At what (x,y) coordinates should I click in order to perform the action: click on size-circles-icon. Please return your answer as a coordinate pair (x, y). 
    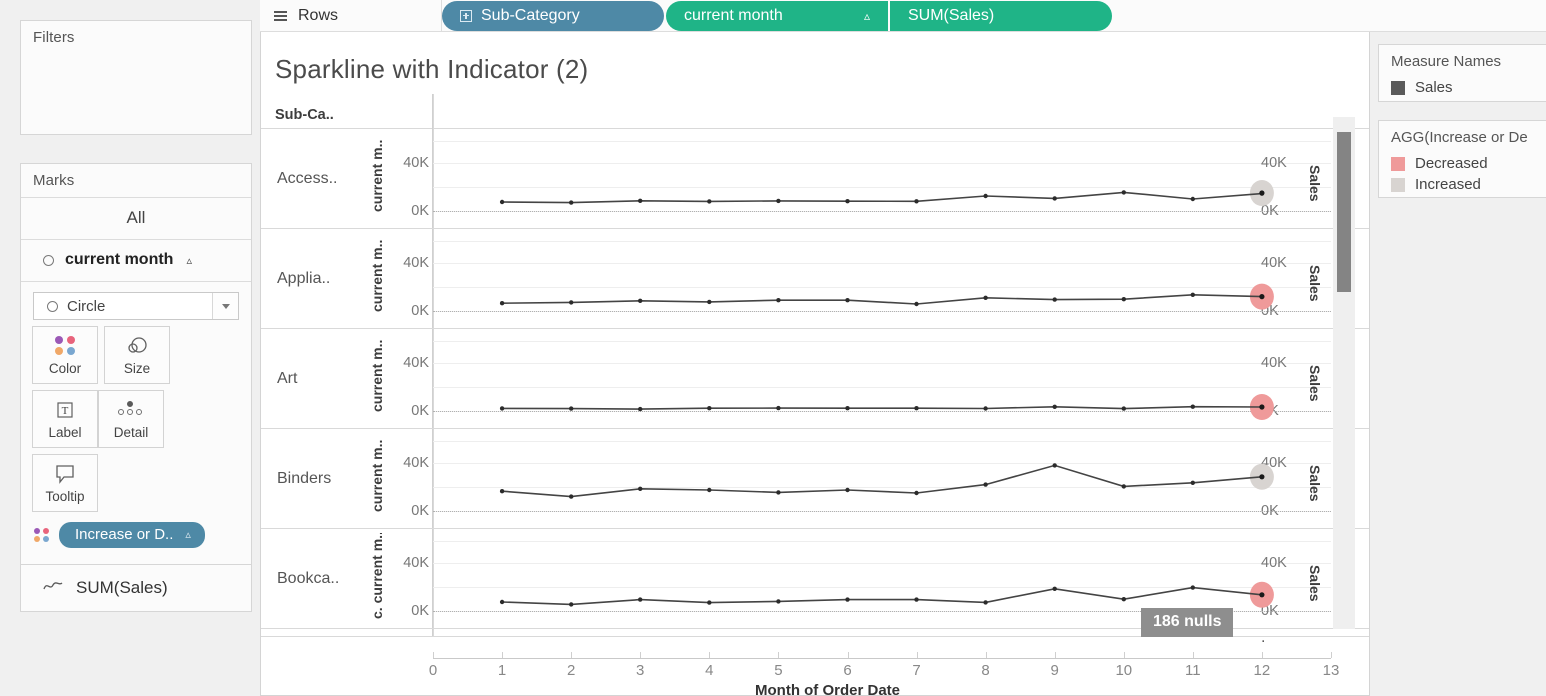
    Looking at the image, I should click on (137, 346).